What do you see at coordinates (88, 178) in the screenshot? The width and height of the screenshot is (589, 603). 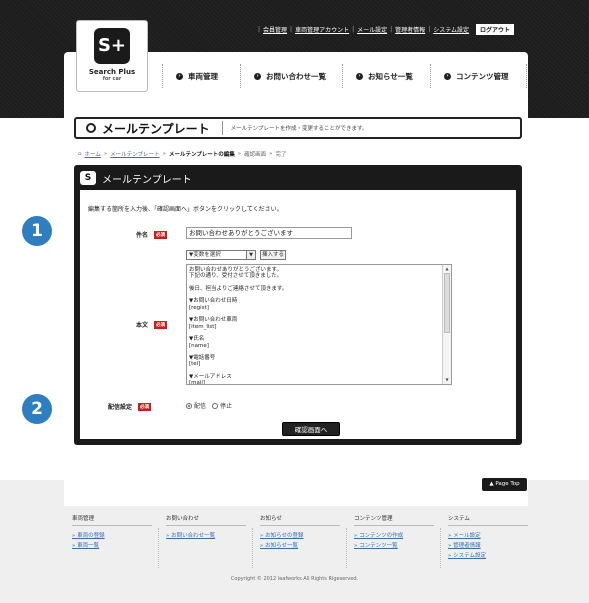 I see `logo-small-icon: S` at bounding box center [88, 178].